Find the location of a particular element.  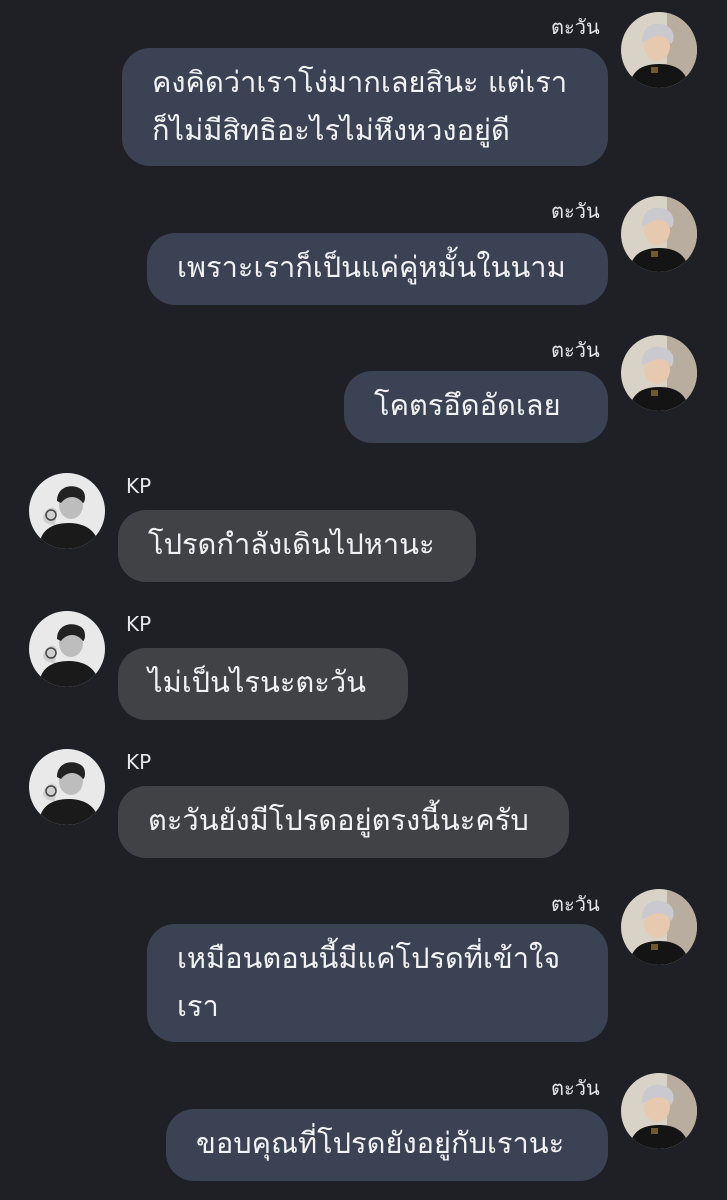

message-bubble: ขอบคุณที่โปรดยังอยู่กับเรานะ is located at coordinates (387, 1145).